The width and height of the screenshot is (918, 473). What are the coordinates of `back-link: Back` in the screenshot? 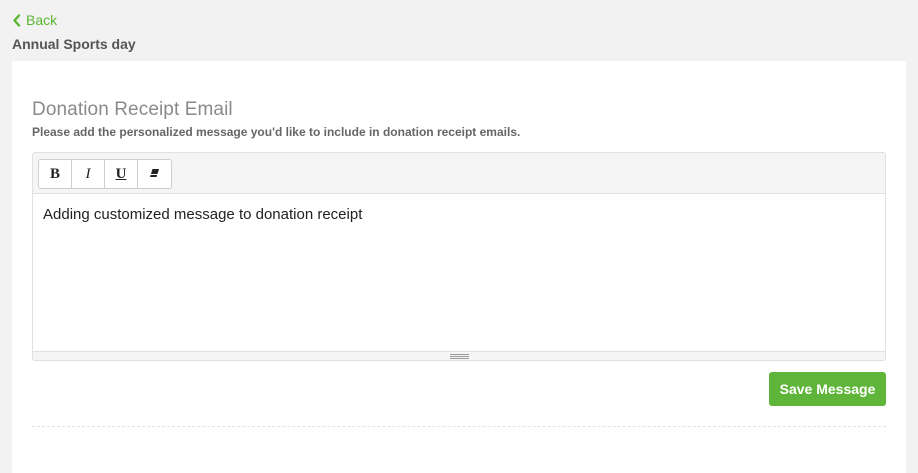 It's located at (34, 20).